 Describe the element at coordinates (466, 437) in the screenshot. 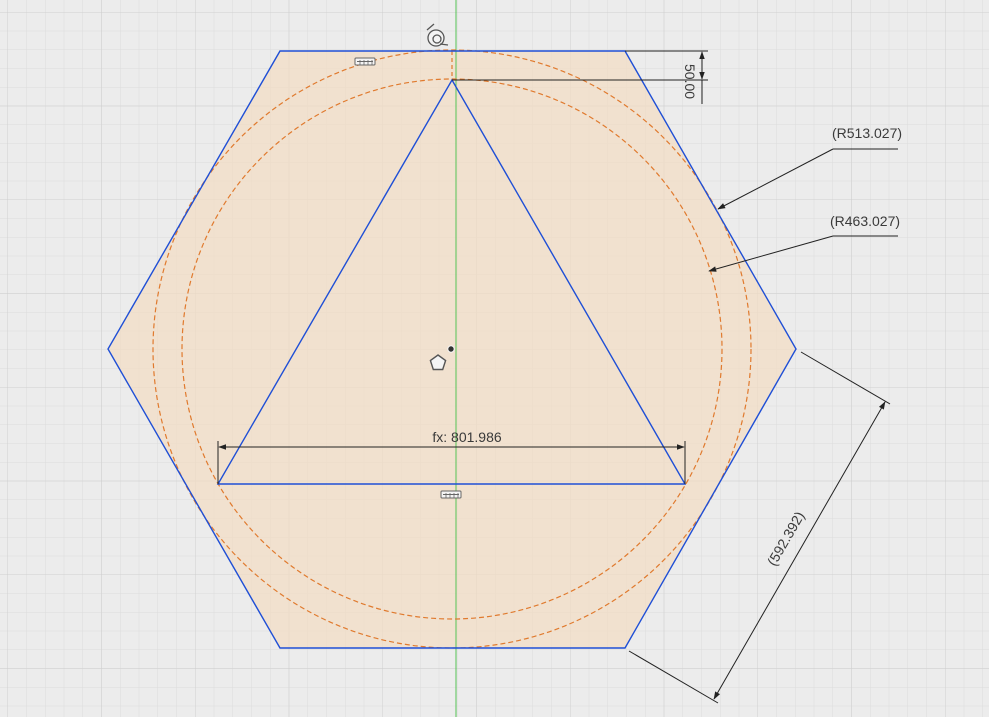

I see `triangle-width-label: fx: 801.986` at that location.